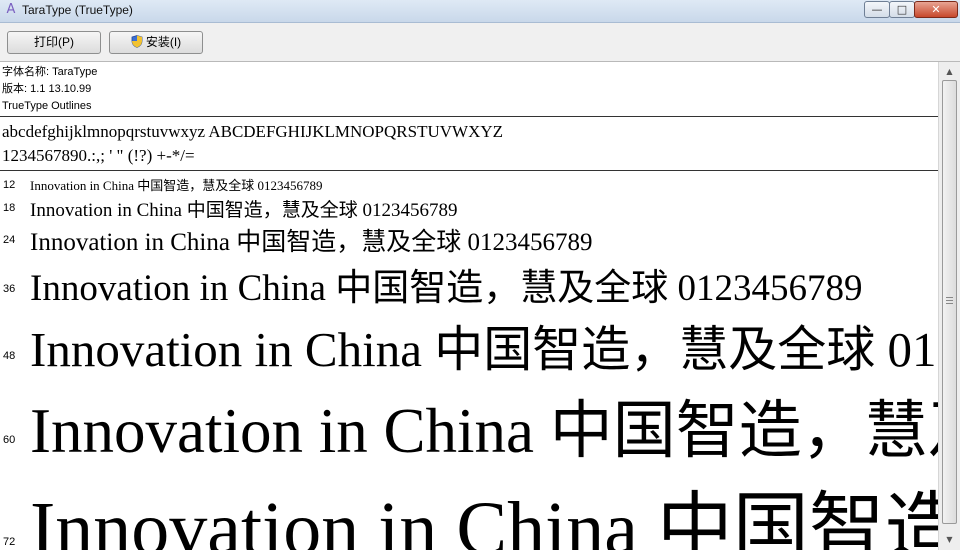 This screenshot has width=960, height=550. I want to click on install-button: 安装(I), so click(156, 42).